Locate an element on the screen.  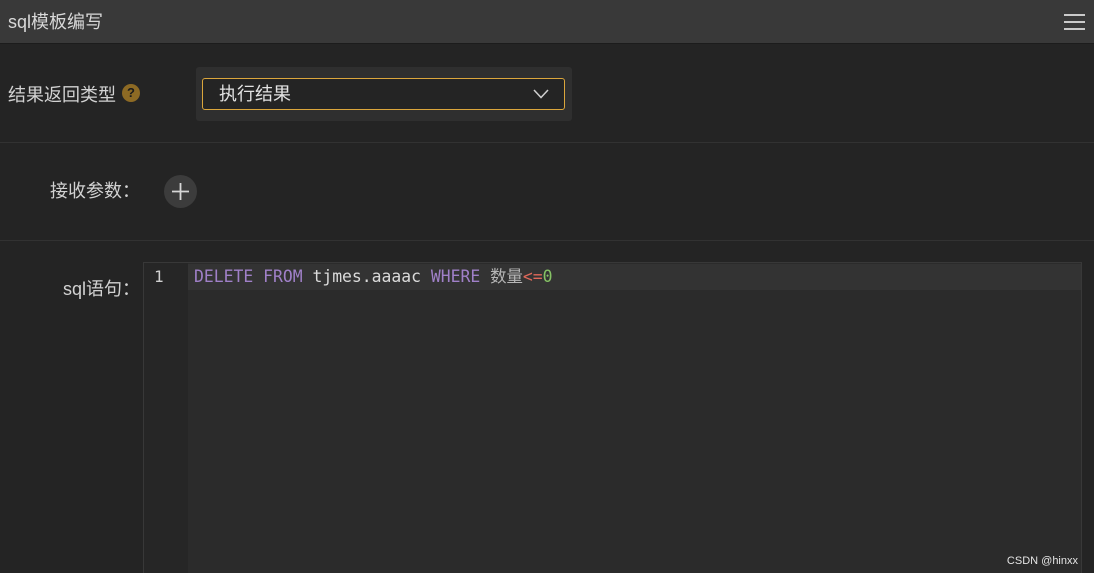
result-type-selected-value: 执行结果 is located at coordinates (255, 94).